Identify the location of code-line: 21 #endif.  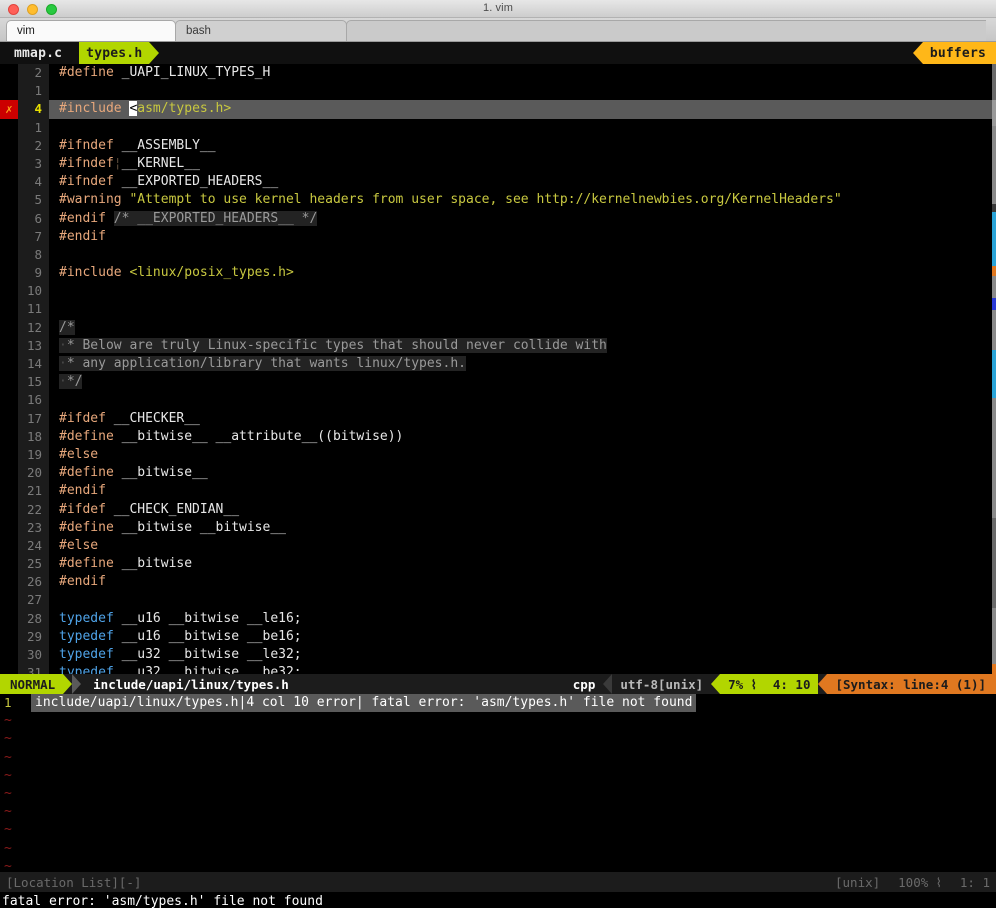
(498, 491).